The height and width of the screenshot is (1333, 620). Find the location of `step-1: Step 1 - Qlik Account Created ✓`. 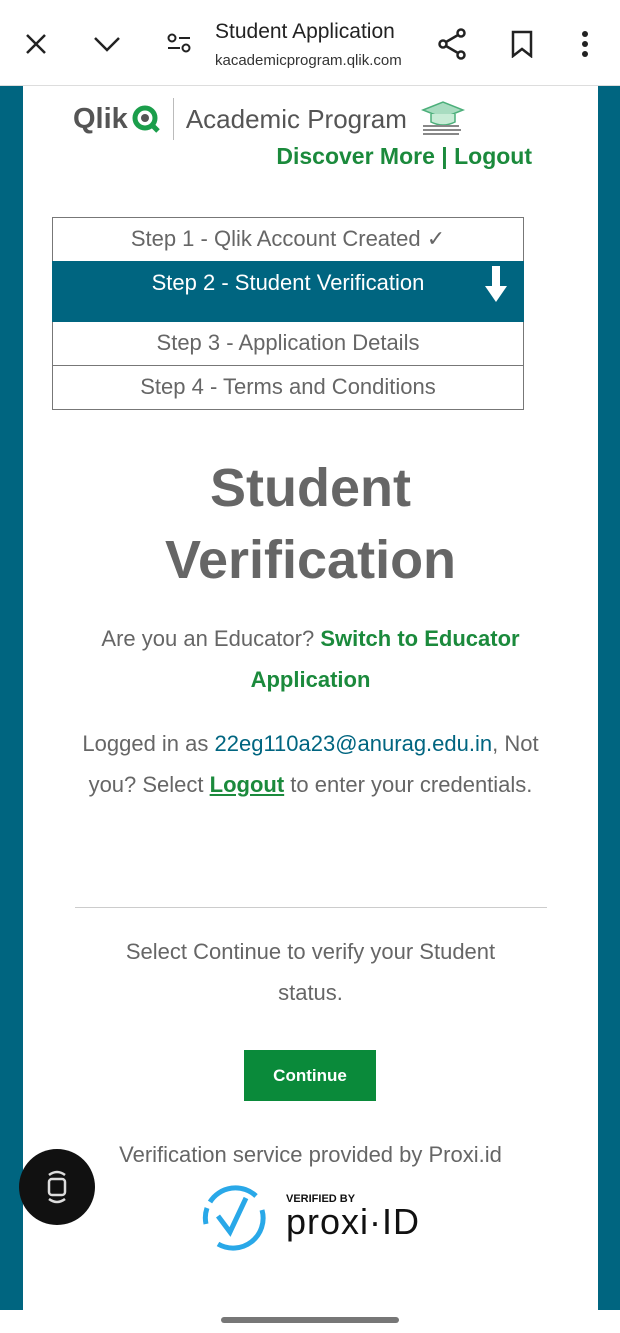

step-1: Step 1 - Qlik Account Created ✓ is located at coordinates (288, 239).